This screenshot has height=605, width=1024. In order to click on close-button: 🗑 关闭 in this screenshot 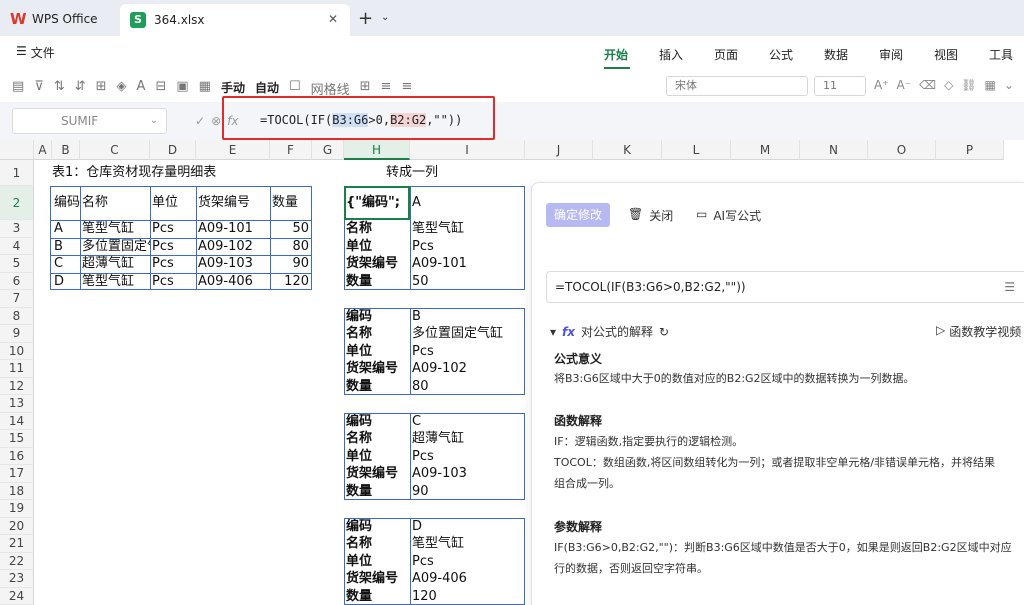, I will do `click(650, 215)`.